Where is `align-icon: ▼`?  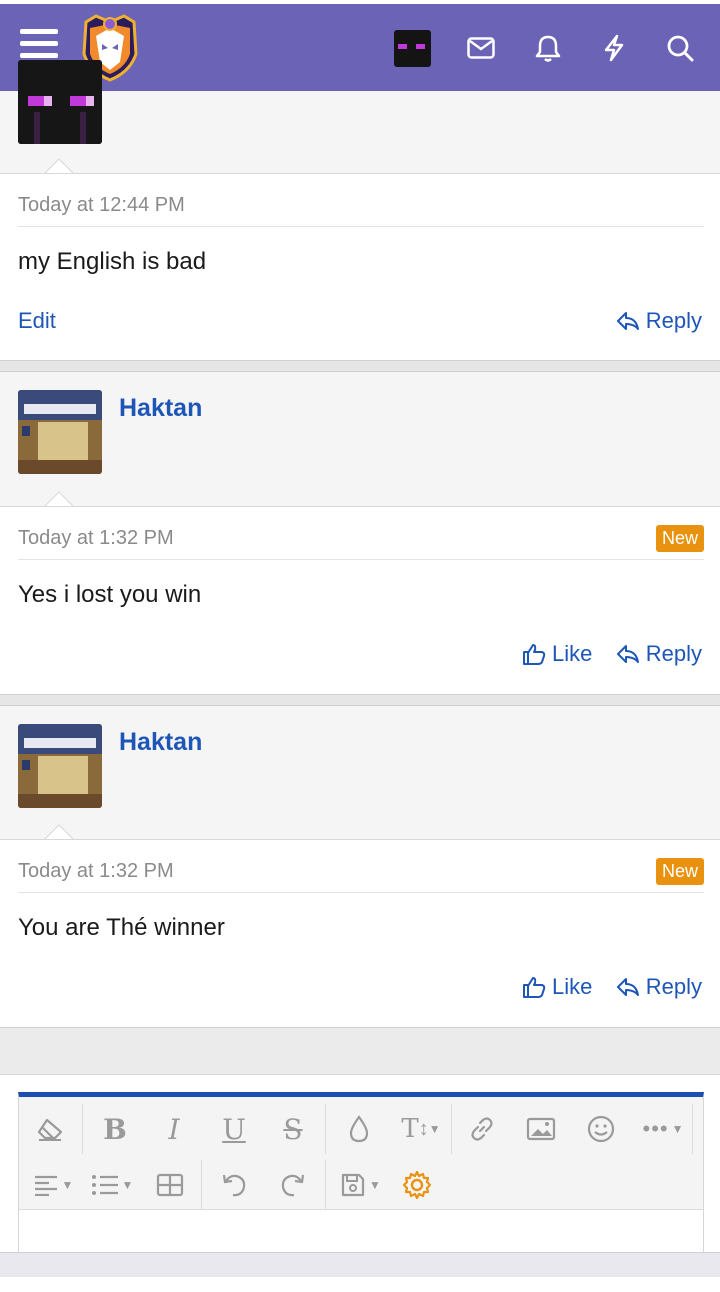 align-icon: ▼ is located at coordinates (53, 1185).